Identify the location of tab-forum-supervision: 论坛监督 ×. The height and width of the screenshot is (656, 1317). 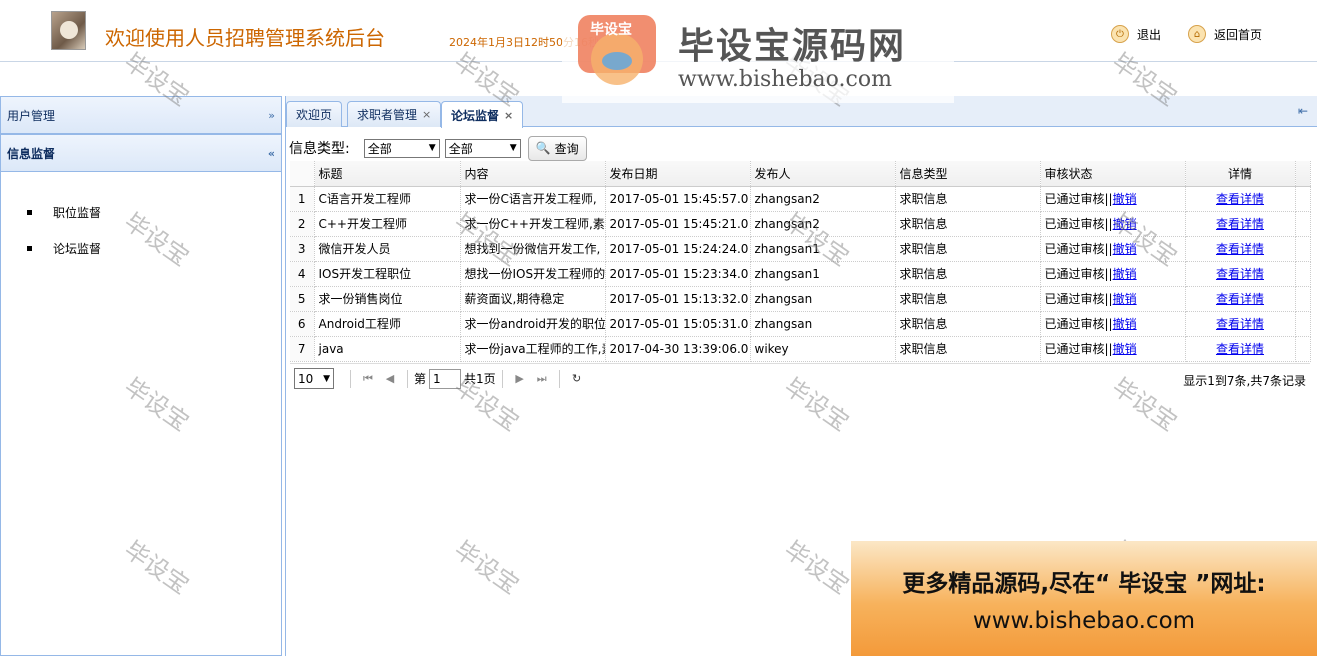
(482, 114).